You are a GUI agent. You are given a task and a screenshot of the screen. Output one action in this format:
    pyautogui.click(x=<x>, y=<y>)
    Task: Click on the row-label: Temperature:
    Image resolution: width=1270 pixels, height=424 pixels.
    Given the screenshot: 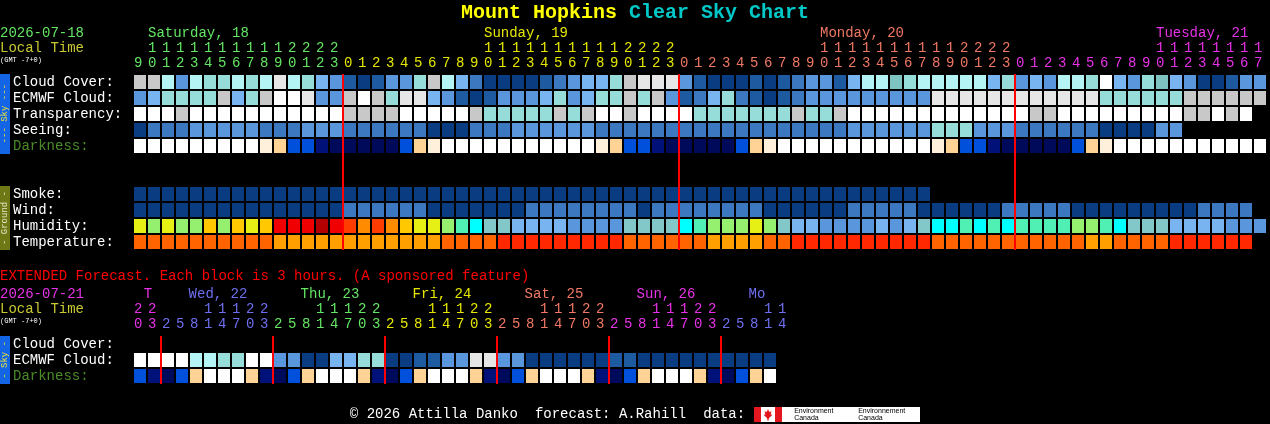 What is the action you would take?
    pyautogui.click(x=63, y=242)
    